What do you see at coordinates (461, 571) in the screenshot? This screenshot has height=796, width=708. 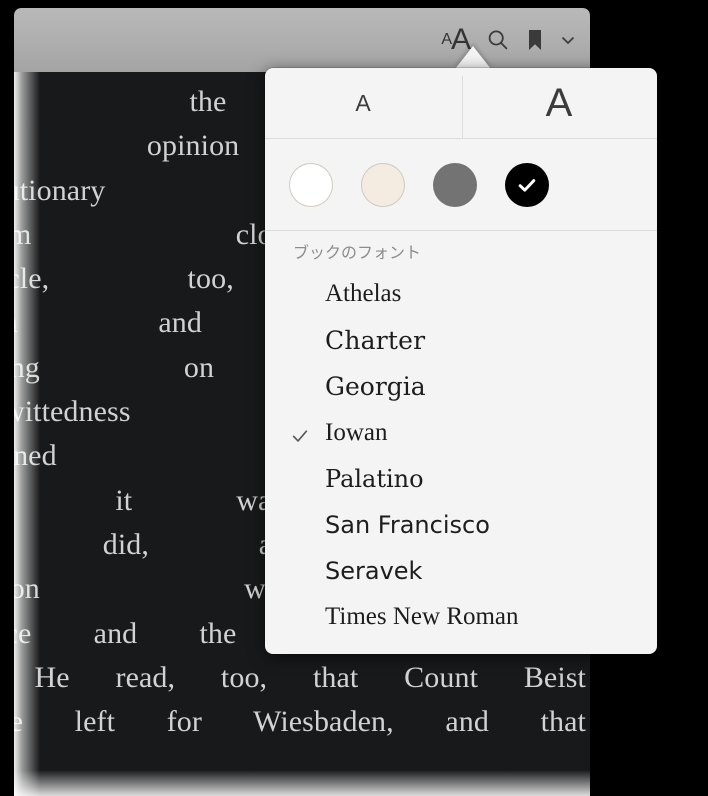 I see `font-item-seravek: Seravek` at bounding box center [461, 571].